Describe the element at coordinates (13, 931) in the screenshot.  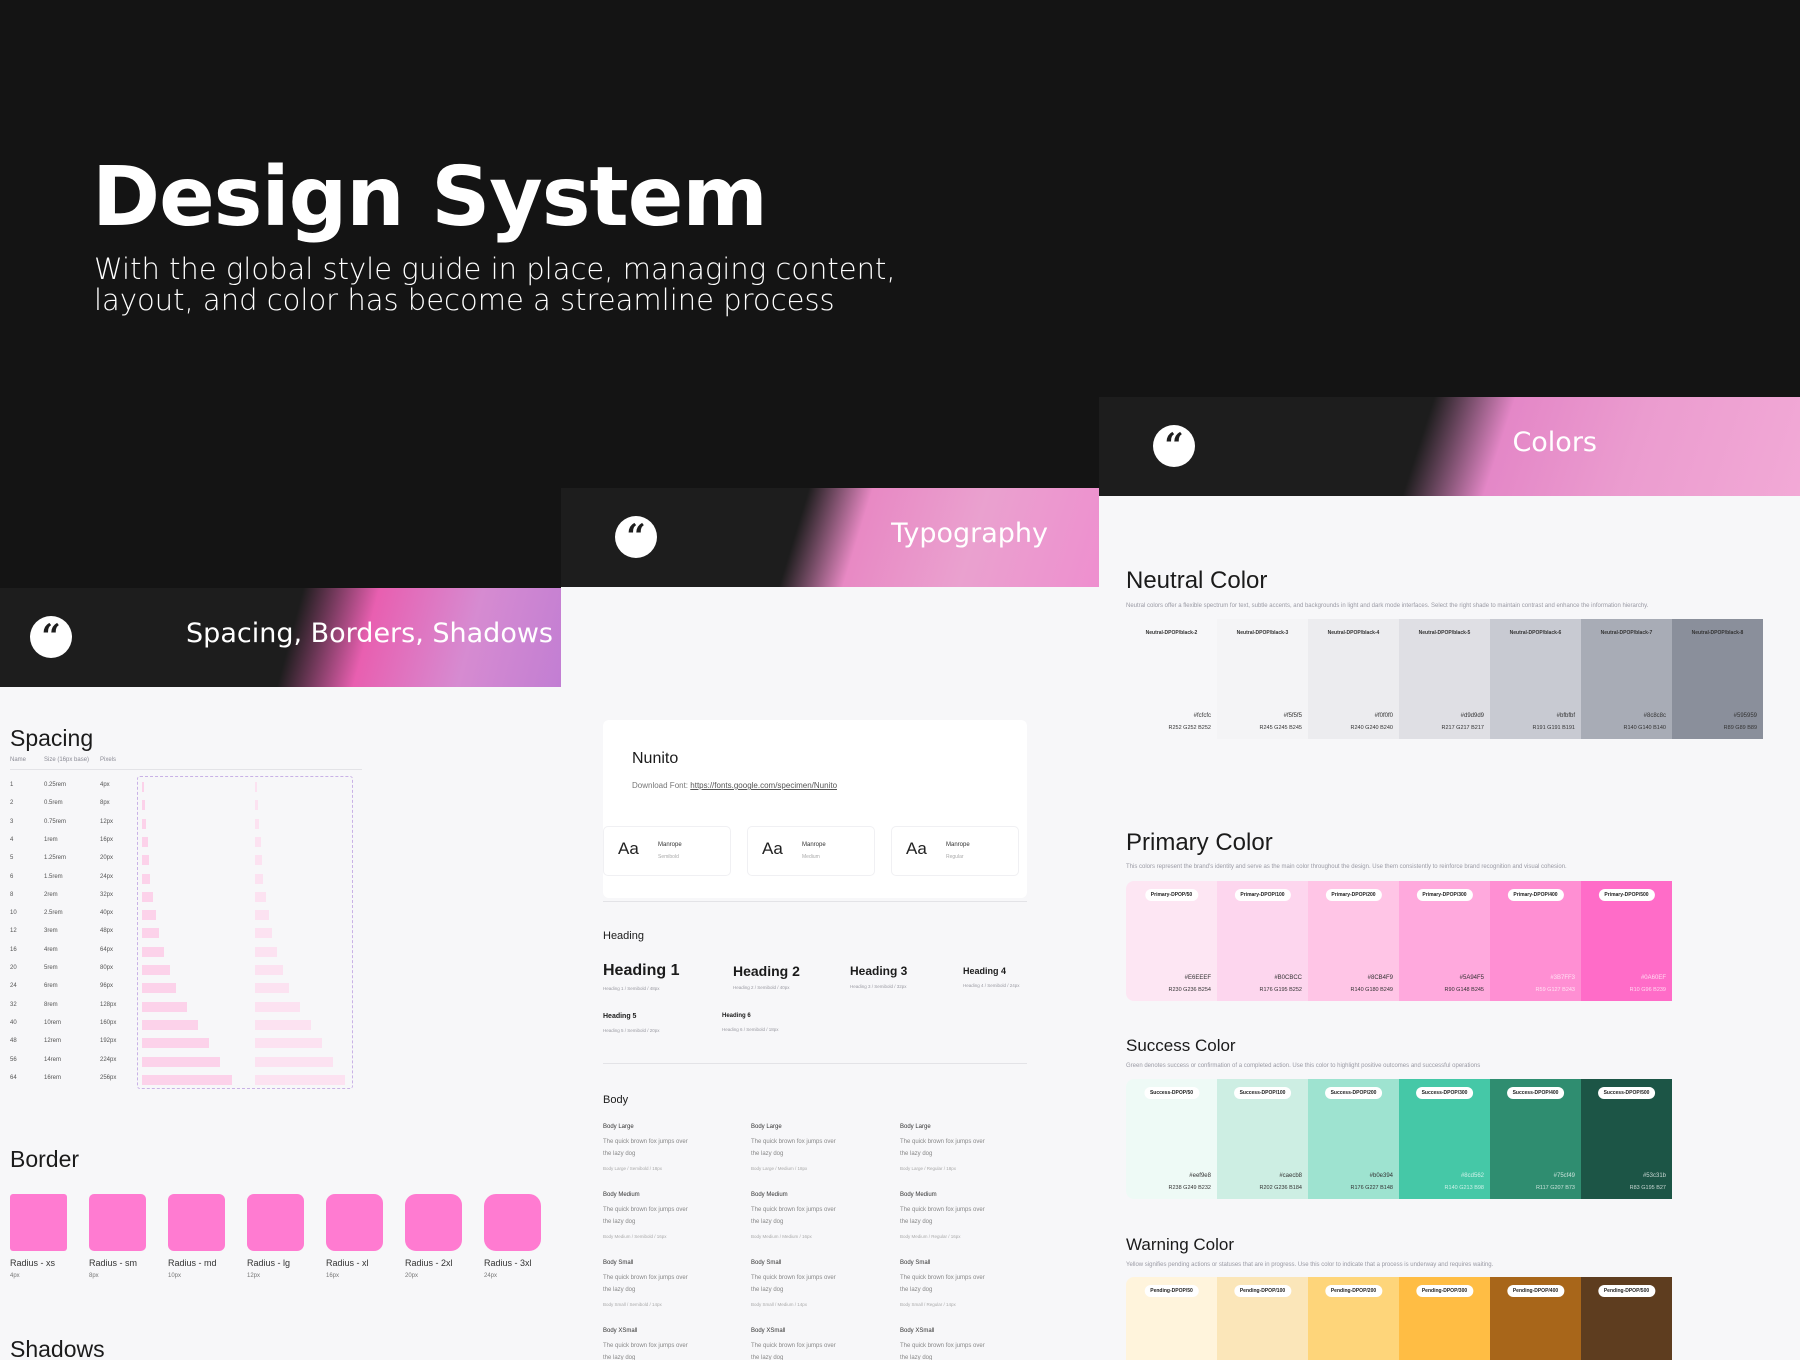
I see `spacing-name: 12` at that location.